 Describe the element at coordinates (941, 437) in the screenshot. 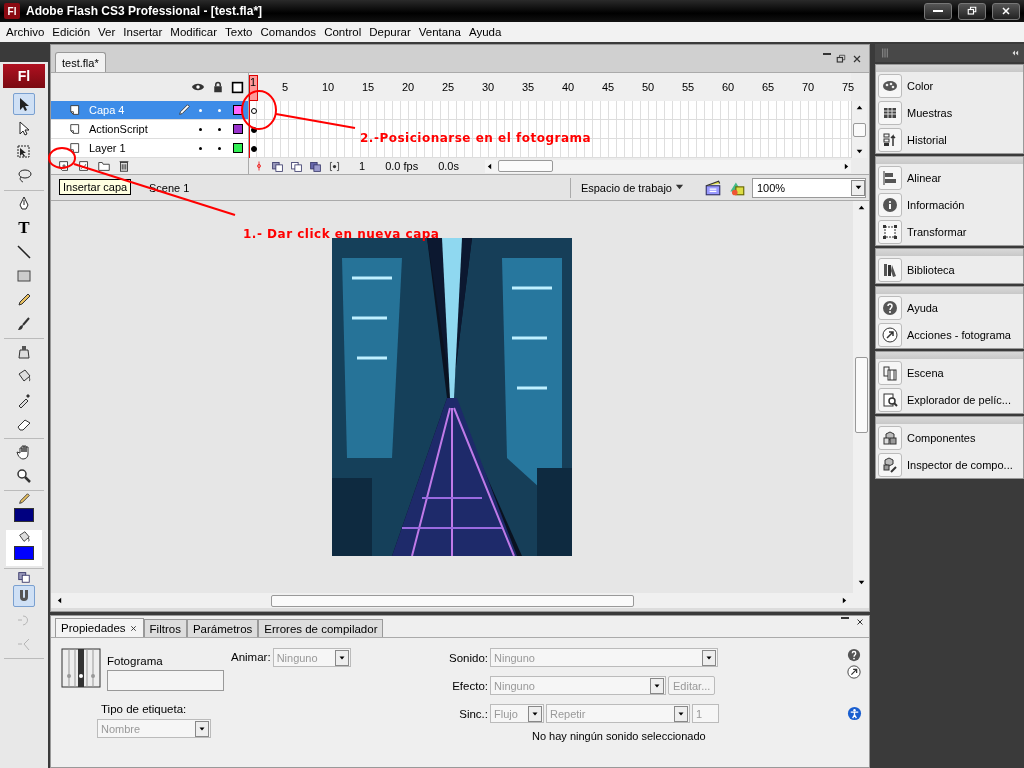

I see `panel-label: Componentes` at that location.